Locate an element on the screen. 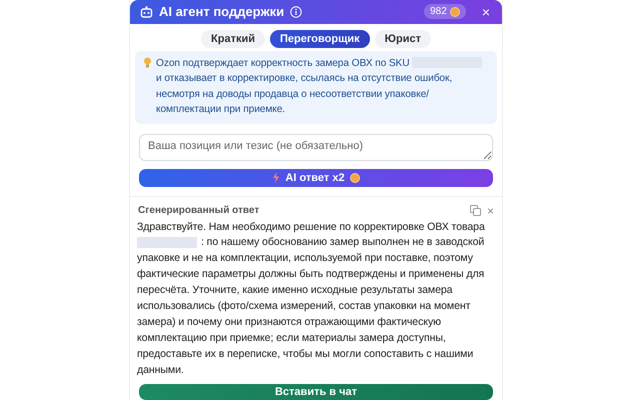  header-title: AI агент поддержки is located at coordinates (221, 12).